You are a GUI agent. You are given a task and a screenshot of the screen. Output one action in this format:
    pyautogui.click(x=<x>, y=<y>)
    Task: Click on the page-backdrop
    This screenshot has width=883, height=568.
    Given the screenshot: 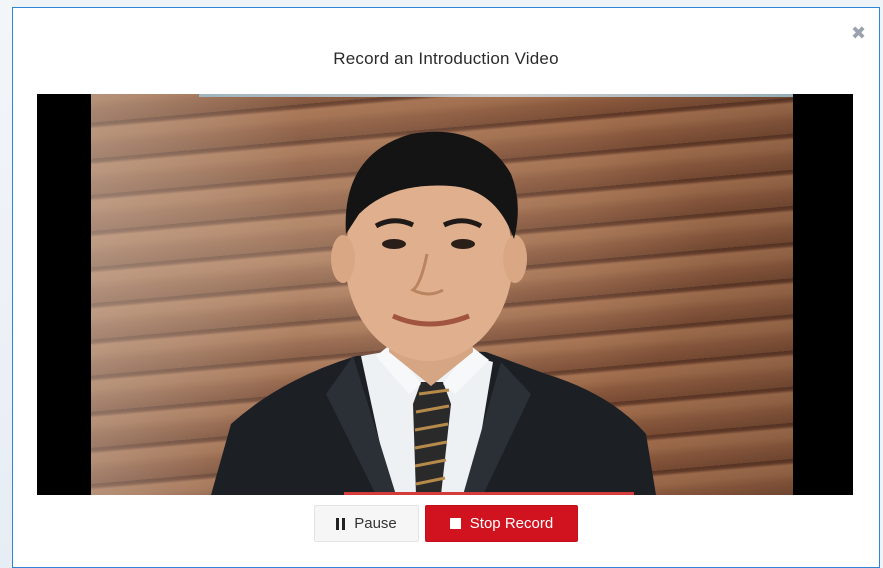 What is the action you would take?
    pyautogui.click(x=6, y=284)
    